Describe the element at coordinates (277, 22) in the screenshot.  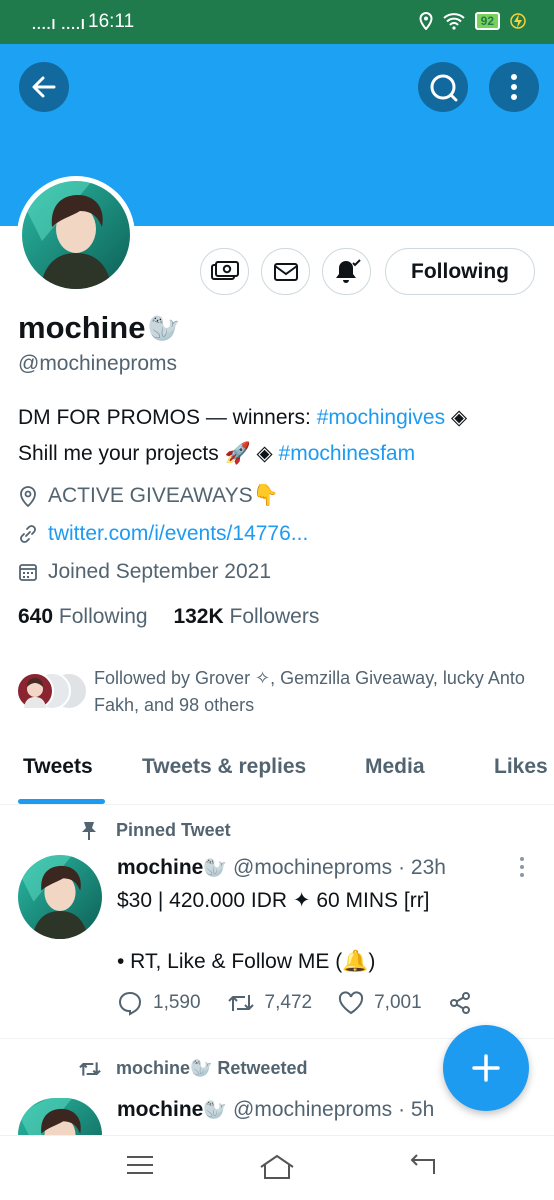
I see `status-bar: ....l ....l 16:11 92` at that location.